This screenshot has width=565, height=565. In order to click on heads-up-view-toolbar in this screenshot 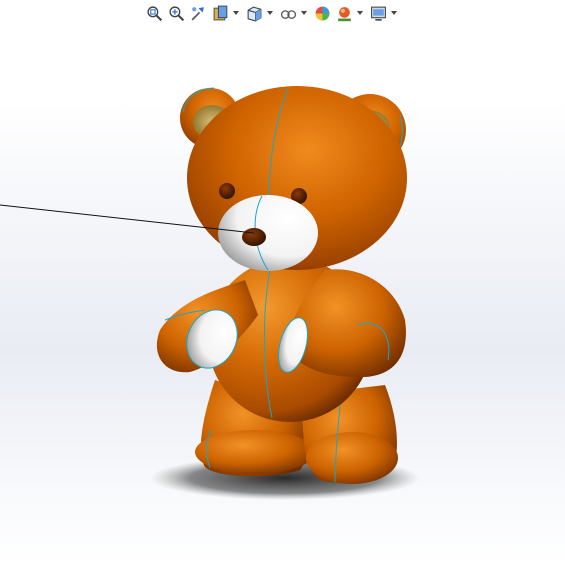, I will do `click(272, 13)`.